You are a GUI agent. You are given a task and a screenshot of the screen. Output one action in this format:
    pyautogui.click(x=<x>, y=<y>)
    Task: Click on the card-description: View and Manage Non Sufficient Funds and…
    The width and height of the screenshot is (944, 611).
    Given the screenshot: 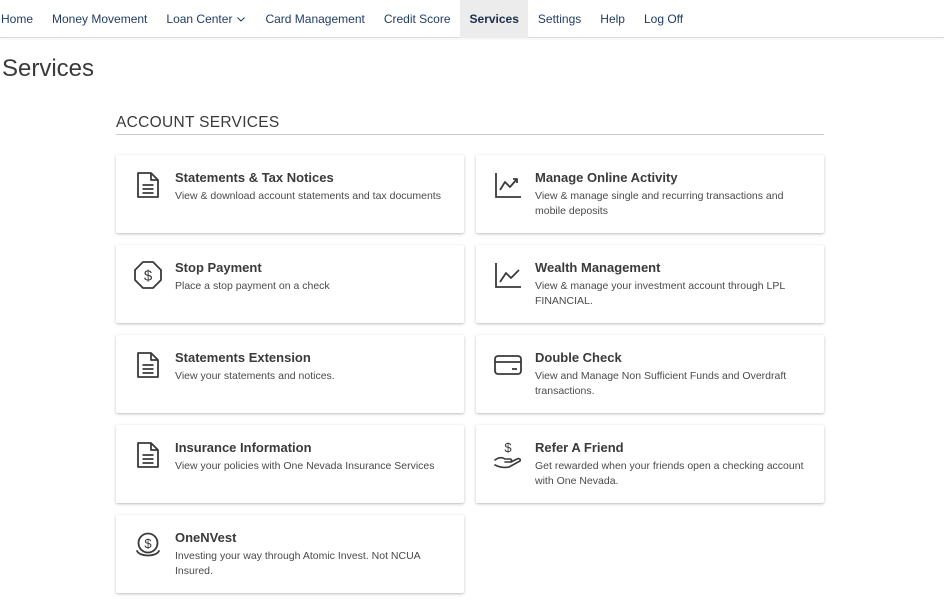 What is the action you would take?
    pyautogui.click(x=661, y=383)
    